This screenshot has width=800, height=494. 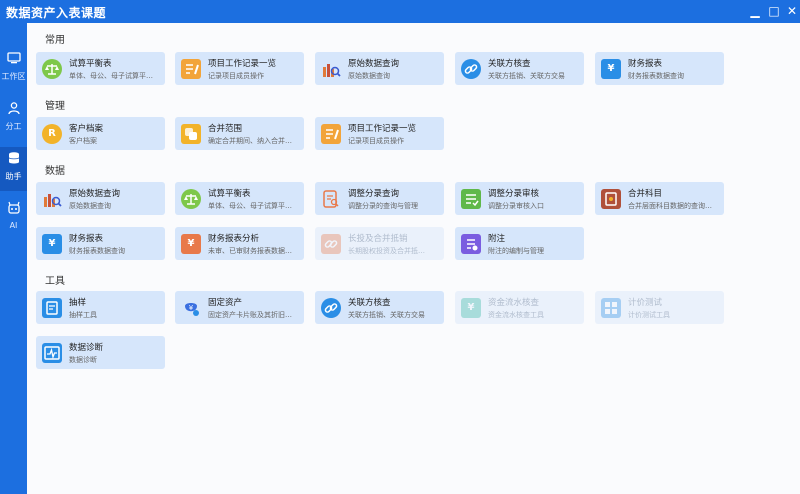 What do you see at coordinates (191, 134) in the screenshot?
I see `merge-scope-icon` at bounding box center [191, 134].